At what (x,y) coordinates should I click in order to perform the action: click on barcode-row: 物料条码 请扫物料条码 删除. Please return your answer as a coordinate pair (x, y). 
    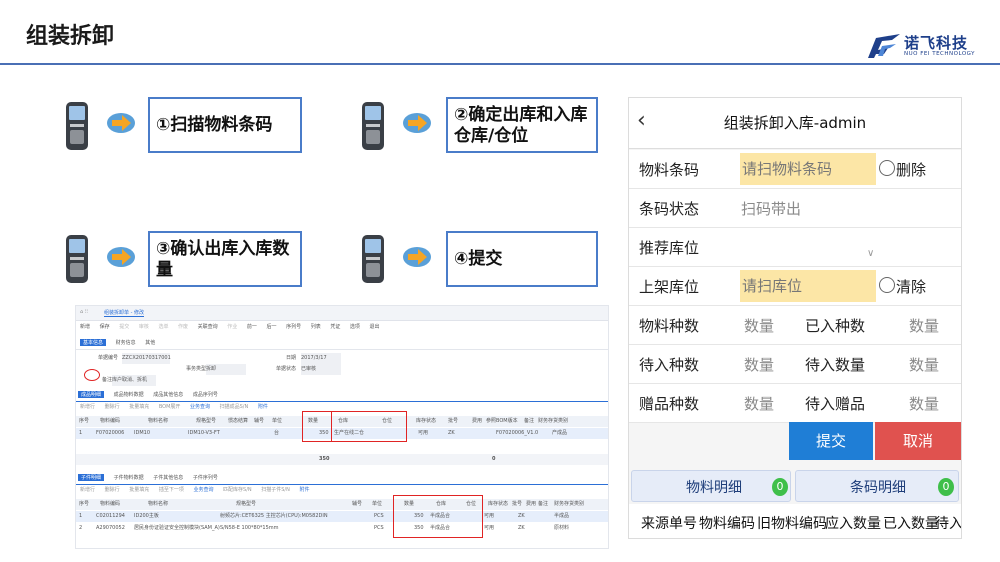
    Looking at the image, I should click on (795, 169).